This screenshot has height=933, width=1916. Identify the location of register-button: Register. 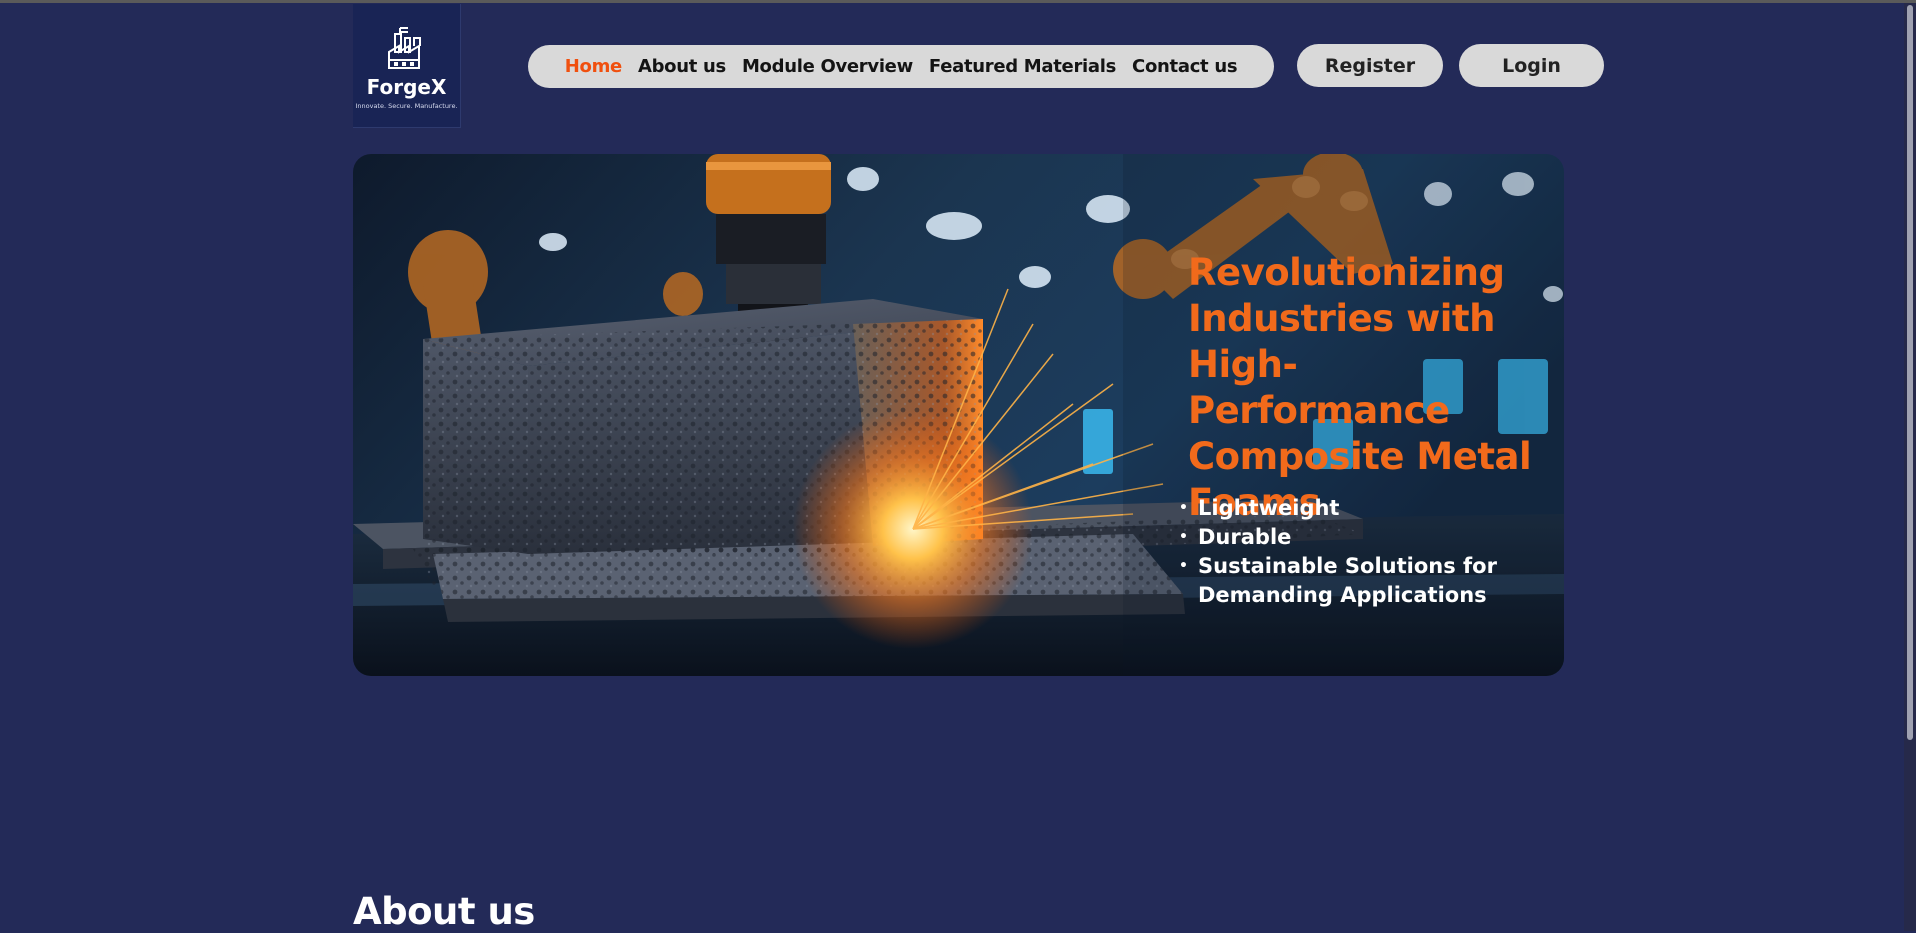
(1370, 65).